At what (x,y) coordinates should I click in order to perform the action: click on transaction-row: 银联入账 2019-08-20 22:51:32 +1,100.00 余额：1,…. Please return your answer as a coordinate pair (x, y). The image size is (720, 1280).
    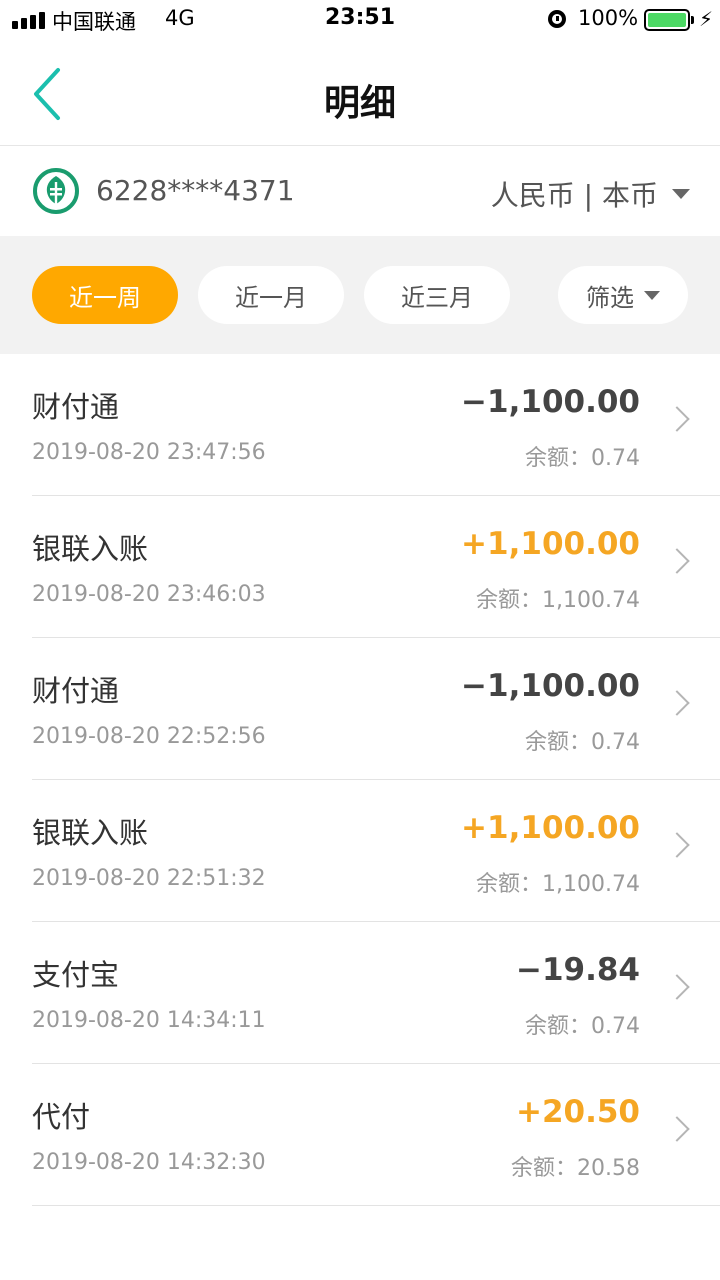
    Looking at the image, I should click on (360, 851).